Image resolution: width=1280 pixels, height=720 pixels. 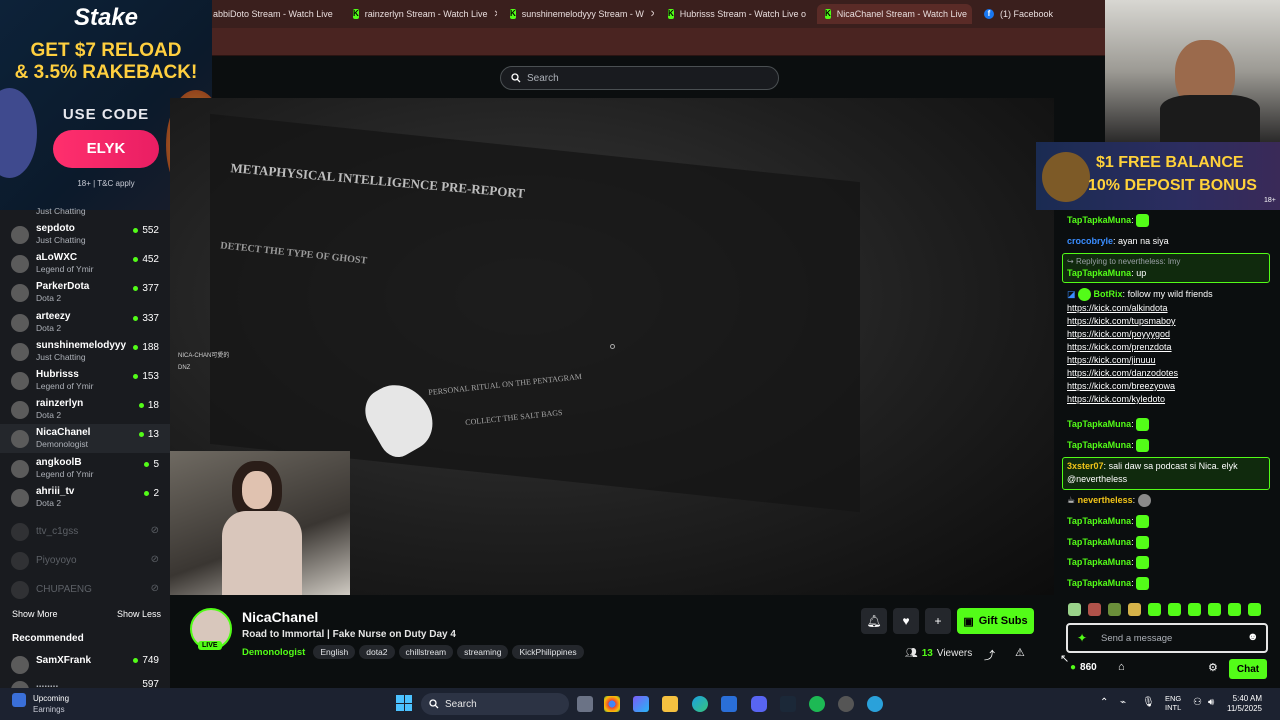 I want to click on chat-username: nevertheless, so click(x=1105, y=500).